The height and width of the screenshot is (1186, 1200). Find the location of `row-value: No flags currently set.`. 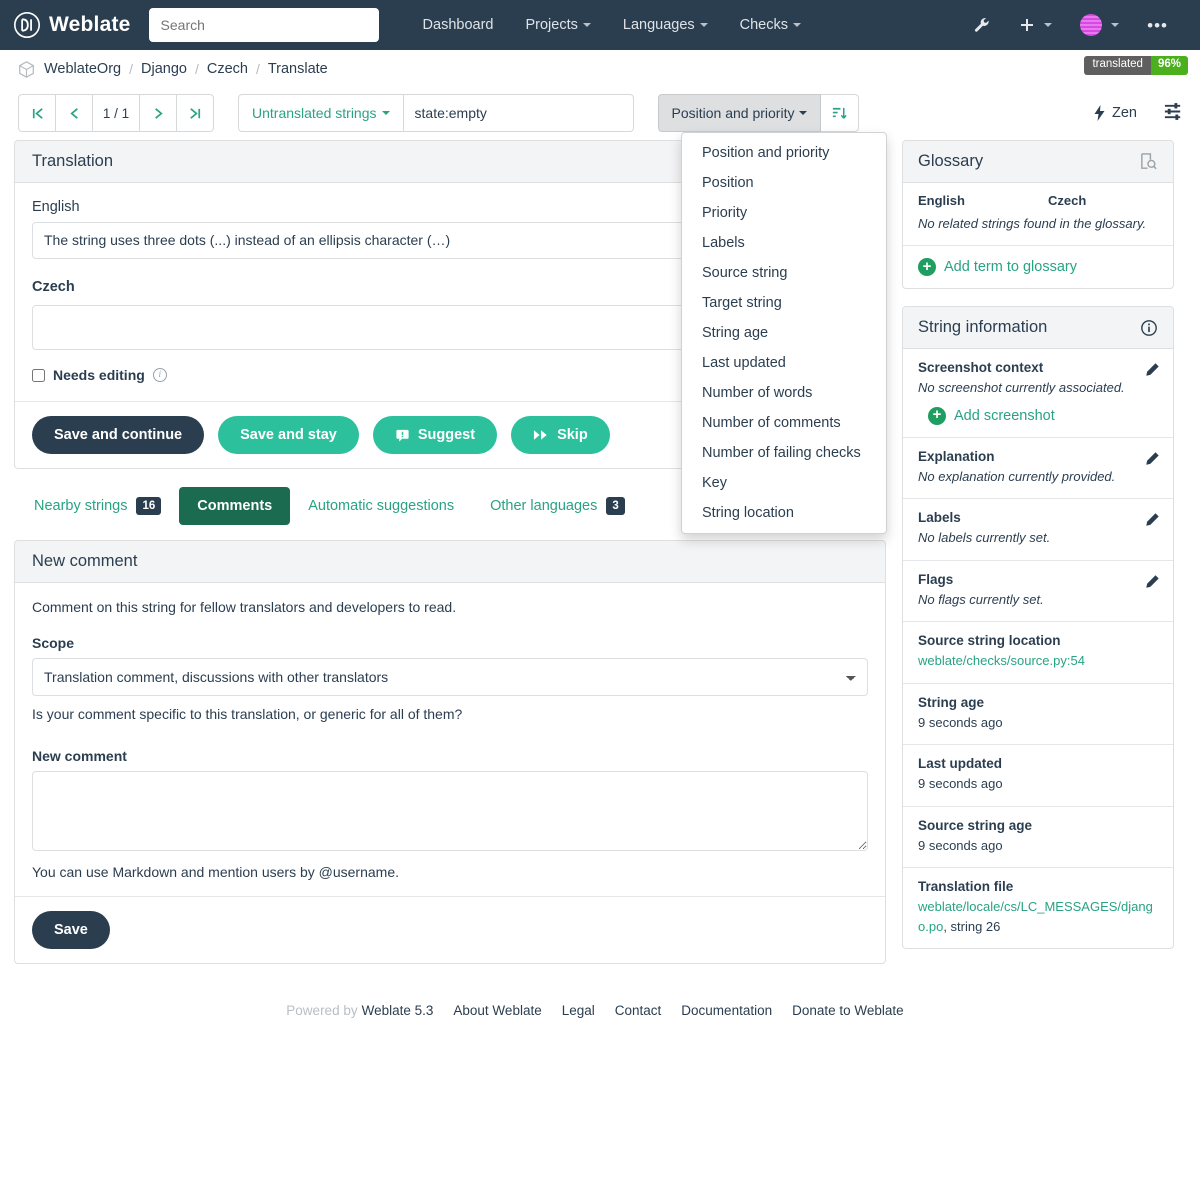

row-value: No flags currently set. is located at coordinates (981, 599).